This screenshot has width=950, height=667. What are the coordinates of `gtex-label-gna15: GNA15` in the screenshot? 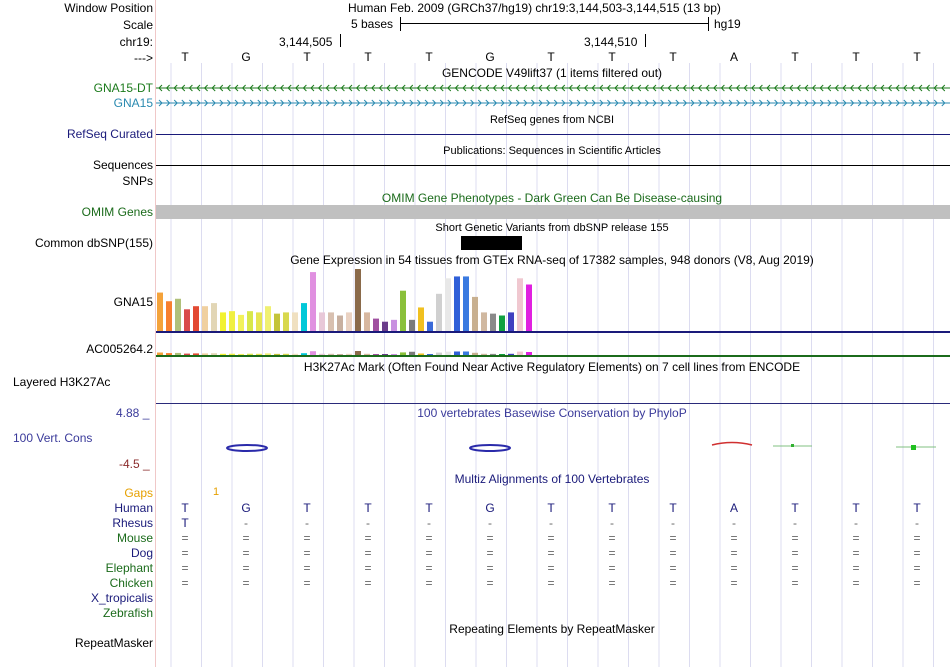 It's located at (133, 302).